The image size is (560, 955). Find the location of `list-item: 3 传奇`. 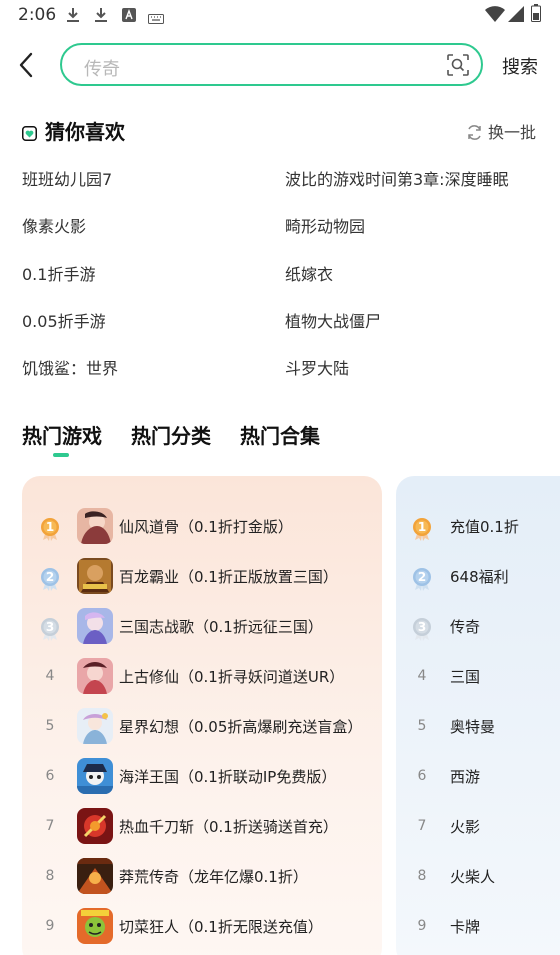

list-item: 3 传奇 is located at coordinates (478, 626).